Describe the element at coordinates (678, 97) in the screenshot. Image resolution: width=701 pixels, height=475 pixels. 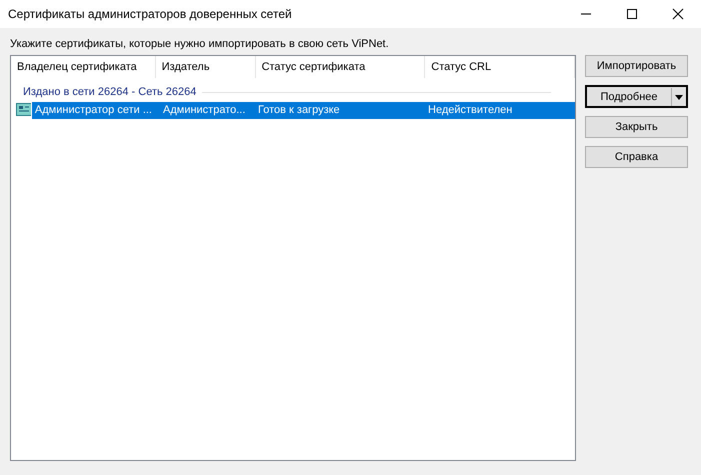
I see `caret-icon` at that location.